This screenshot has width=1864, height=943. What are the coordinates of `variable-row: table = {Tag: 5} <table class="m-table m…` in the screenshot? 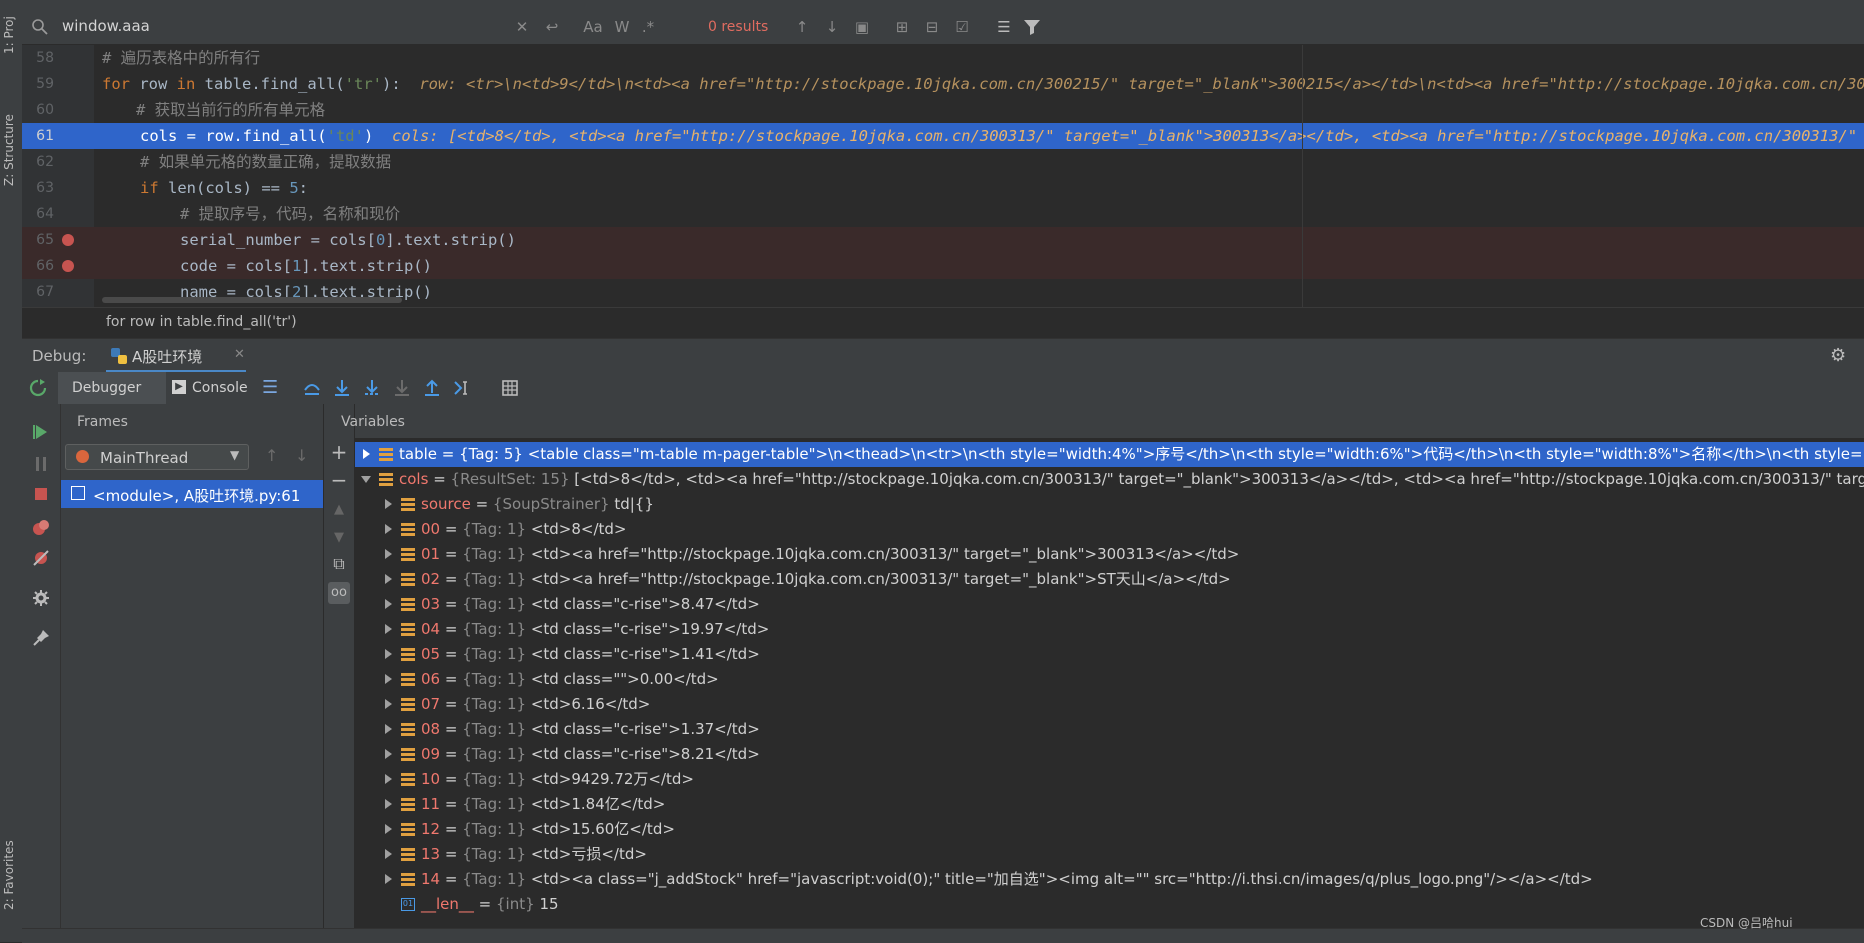 It's located at (1109, 454).